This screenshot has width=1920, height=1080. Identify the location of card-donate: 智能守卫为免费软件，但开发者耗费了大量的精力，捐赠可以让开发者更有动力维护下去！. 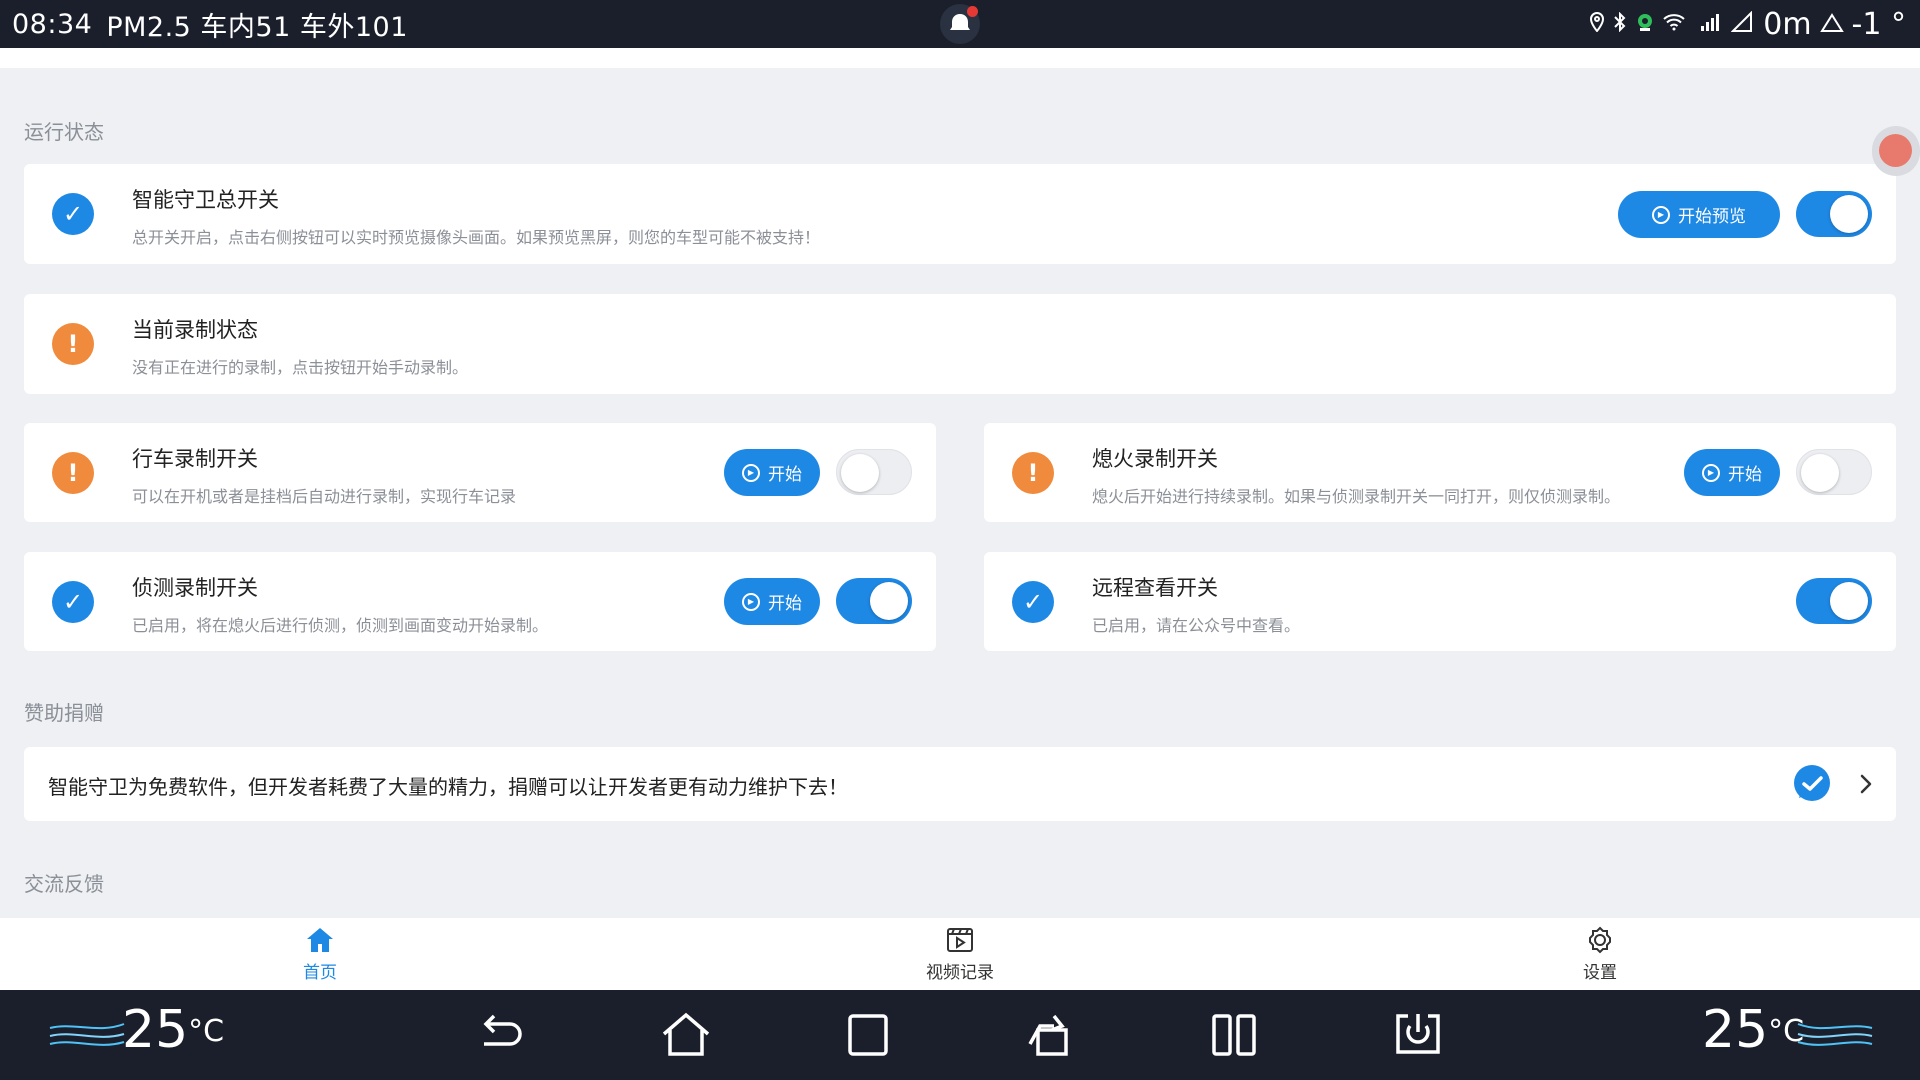
(960, 784).